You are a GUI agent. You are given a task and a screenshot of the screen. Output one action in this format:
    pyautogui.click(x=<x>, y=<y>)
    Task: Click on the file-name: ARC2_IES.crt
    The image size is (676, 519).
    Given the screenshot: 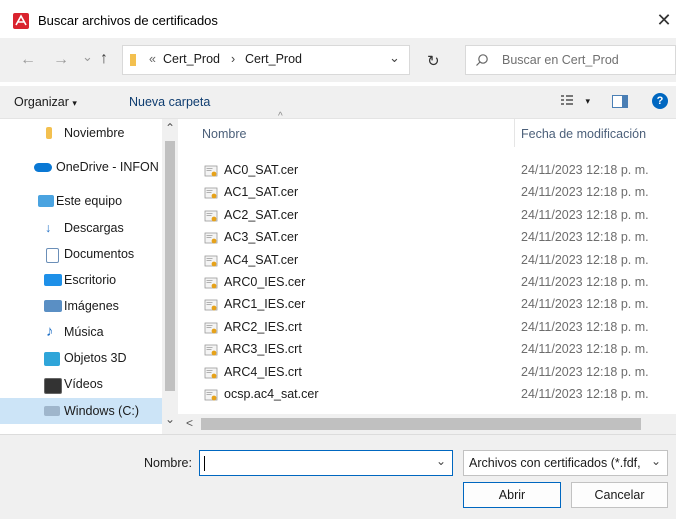 What is the action you would take?
    pyautogui.click(x=263, y=326)
    